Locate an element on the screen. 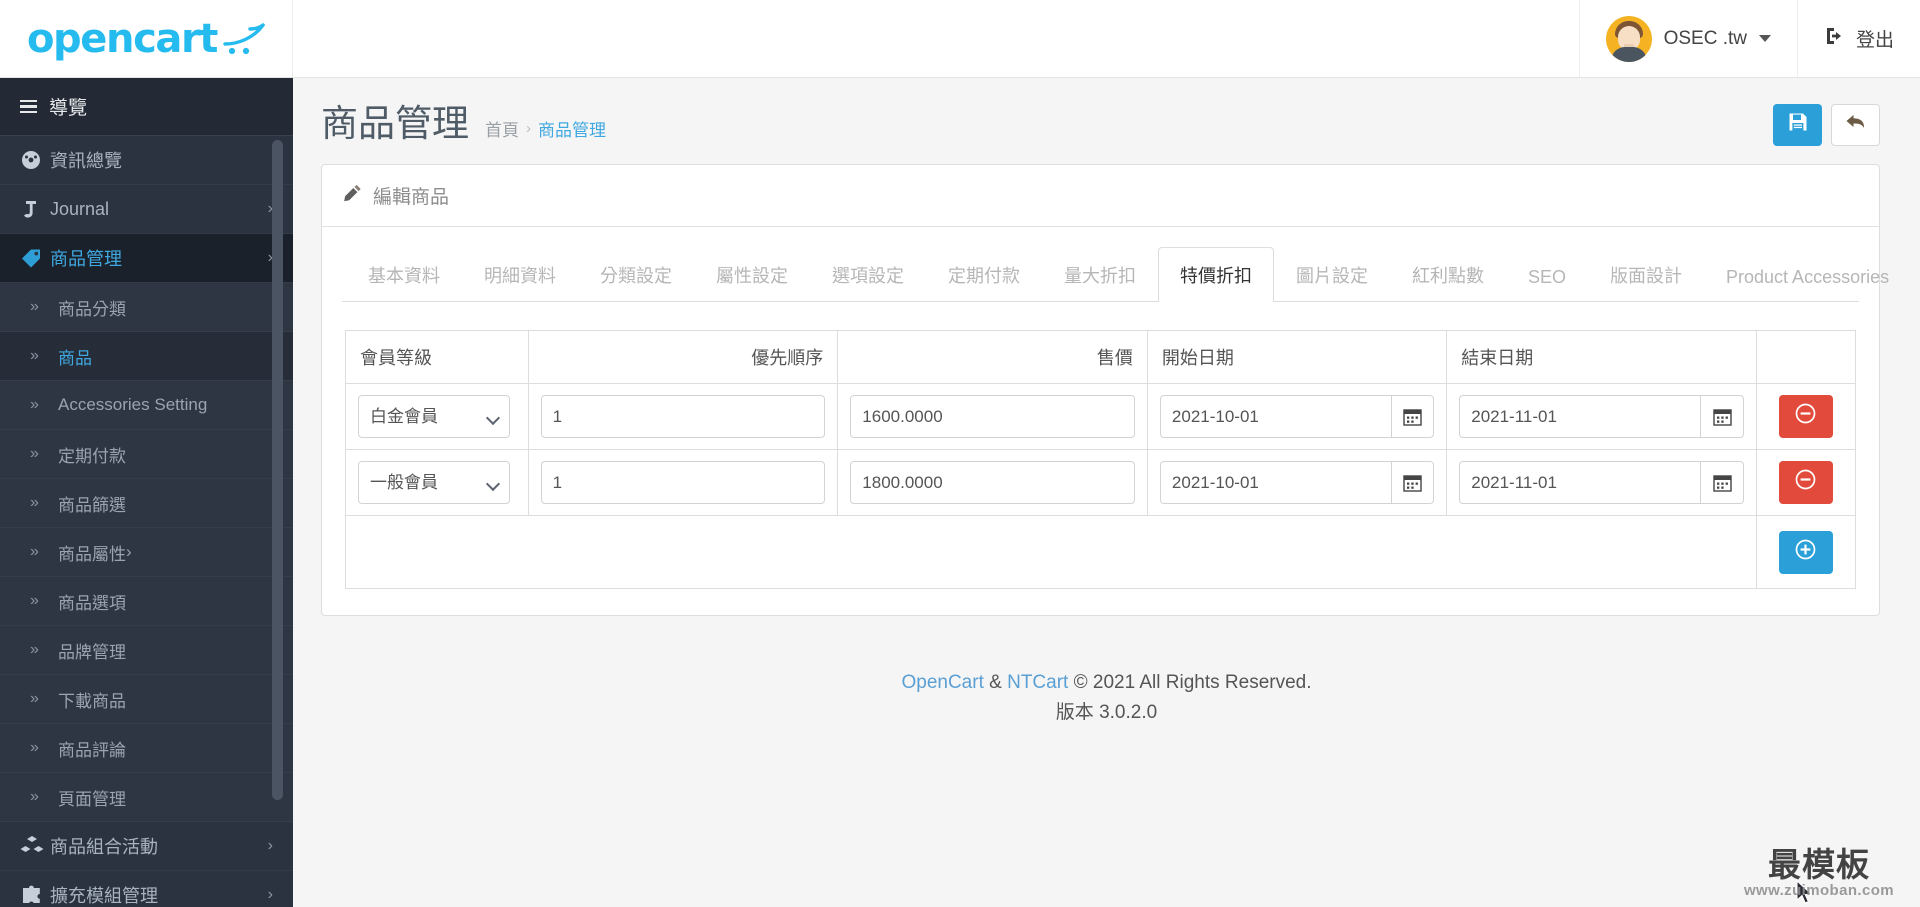  tab-seo: SEO is located at coordinates (1547, 277).